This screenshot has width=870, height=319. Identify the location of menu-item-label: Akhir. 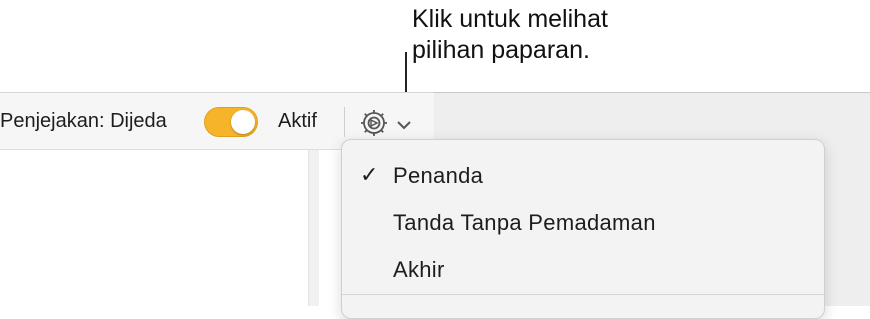
(419, 269).